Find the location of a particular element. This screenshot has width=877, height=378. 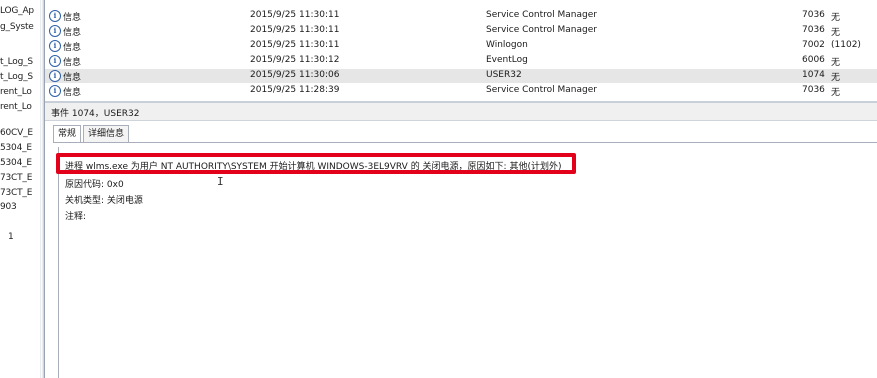

shutdown-type: 关机类型: 关闭电源 is located at coordinates (104, 201).